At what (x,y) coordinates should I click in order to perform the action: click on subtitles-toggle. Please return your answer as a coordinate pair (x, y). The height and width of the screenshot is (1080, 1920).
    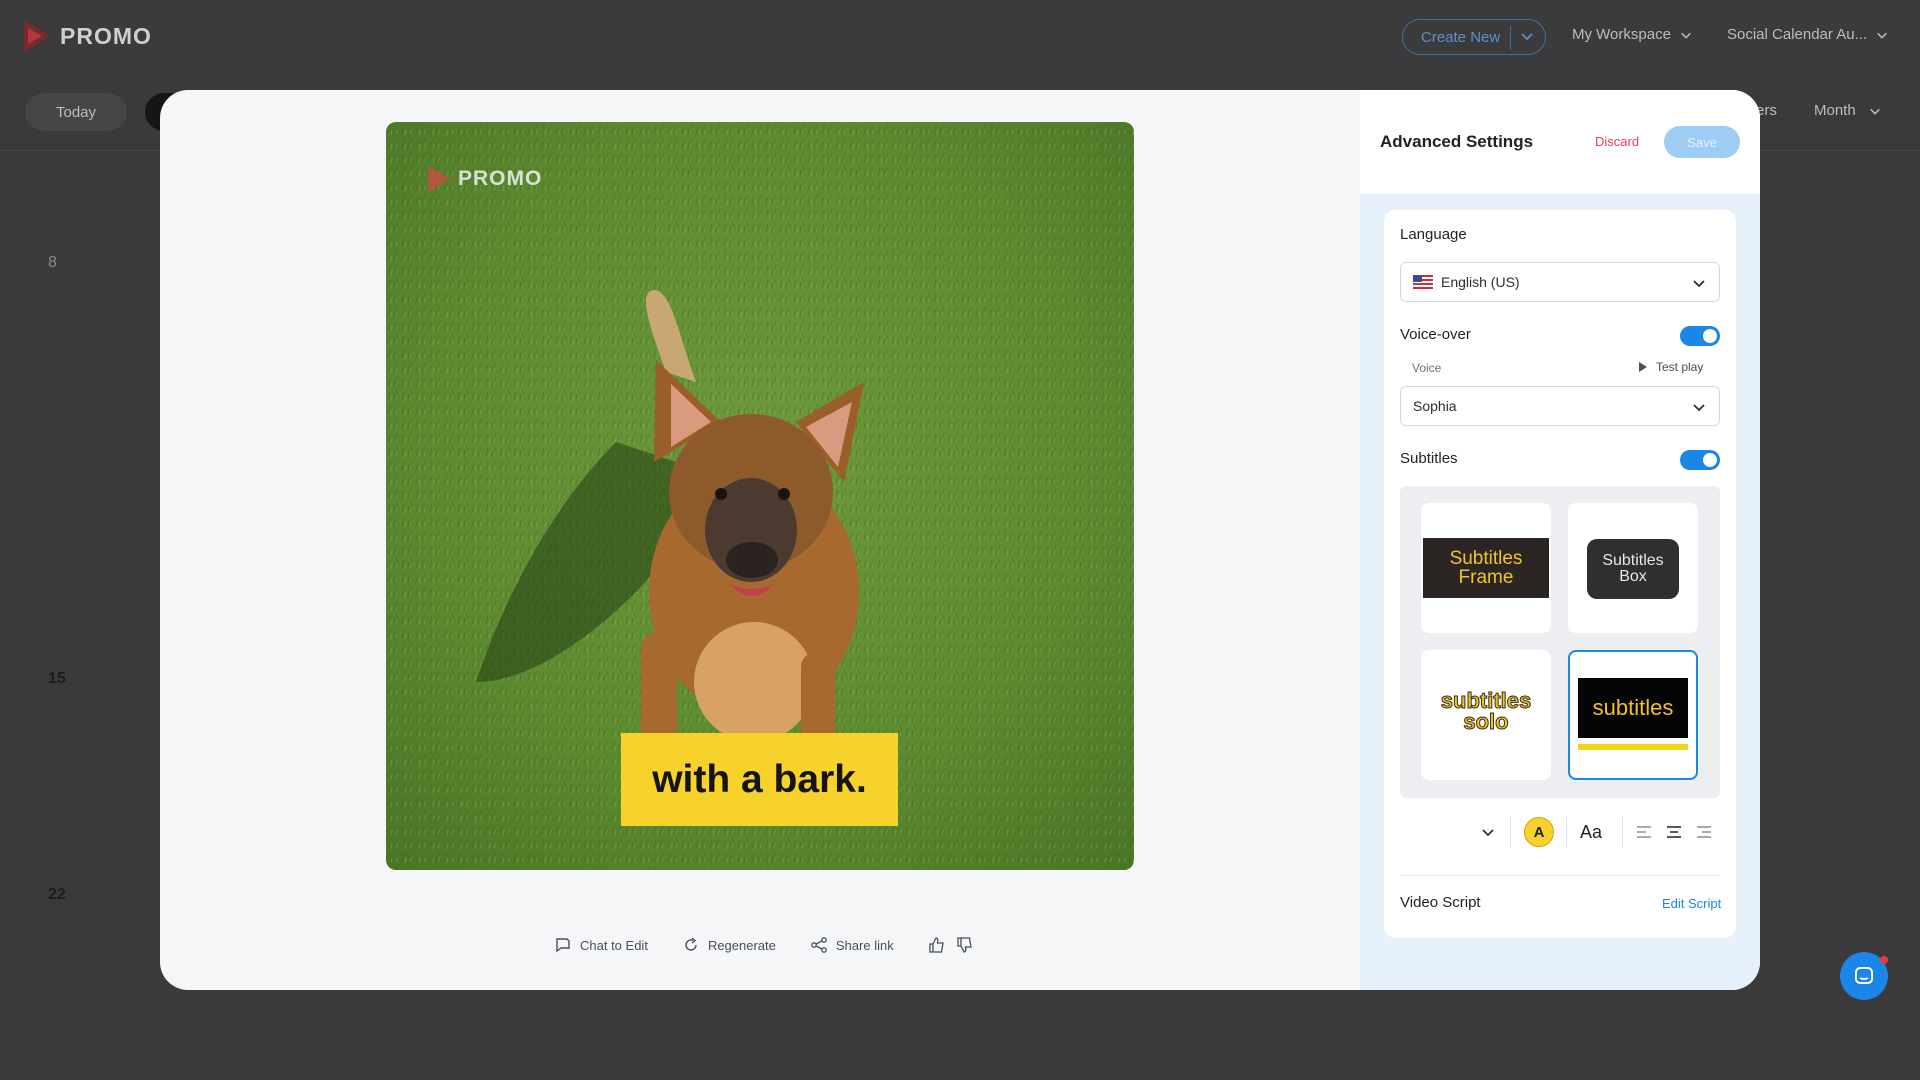
    Looking at the image, I should click on (1700, 460).